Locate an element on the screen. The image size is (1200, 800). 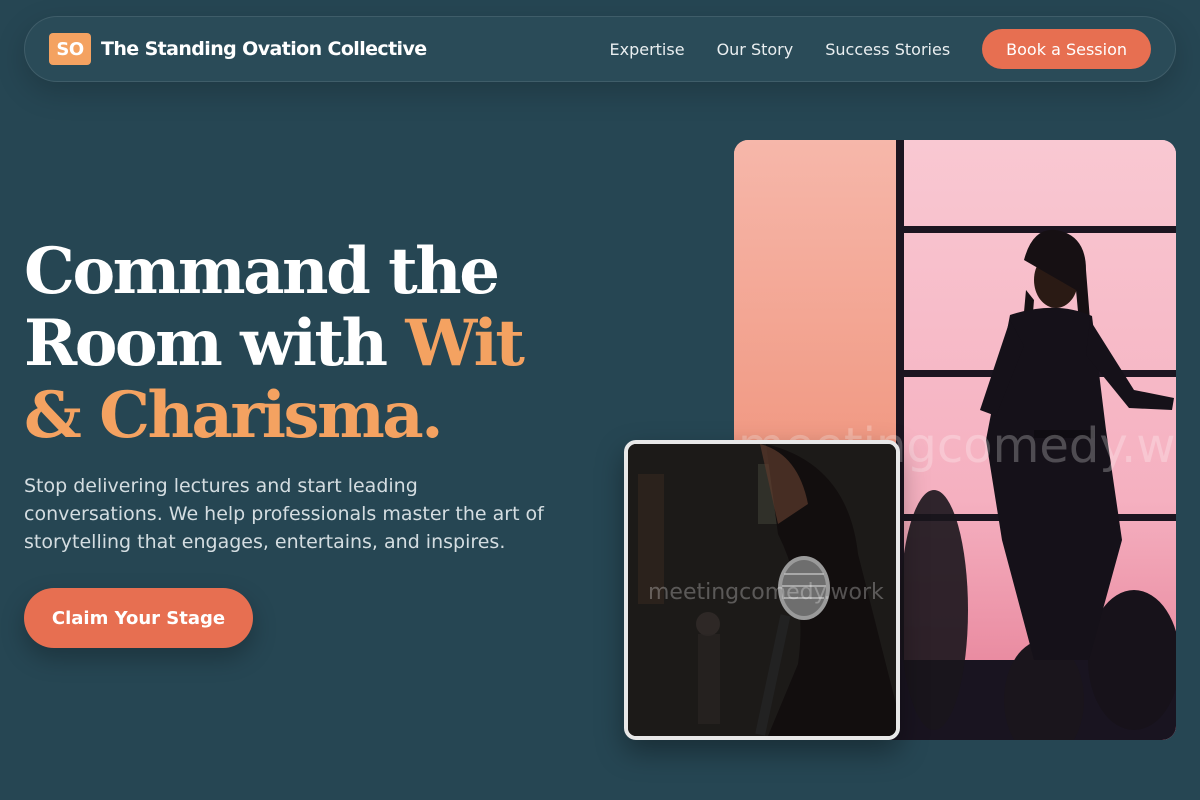
microphone-photo: meetingcomedy.work is located at coordinates (762, 590).